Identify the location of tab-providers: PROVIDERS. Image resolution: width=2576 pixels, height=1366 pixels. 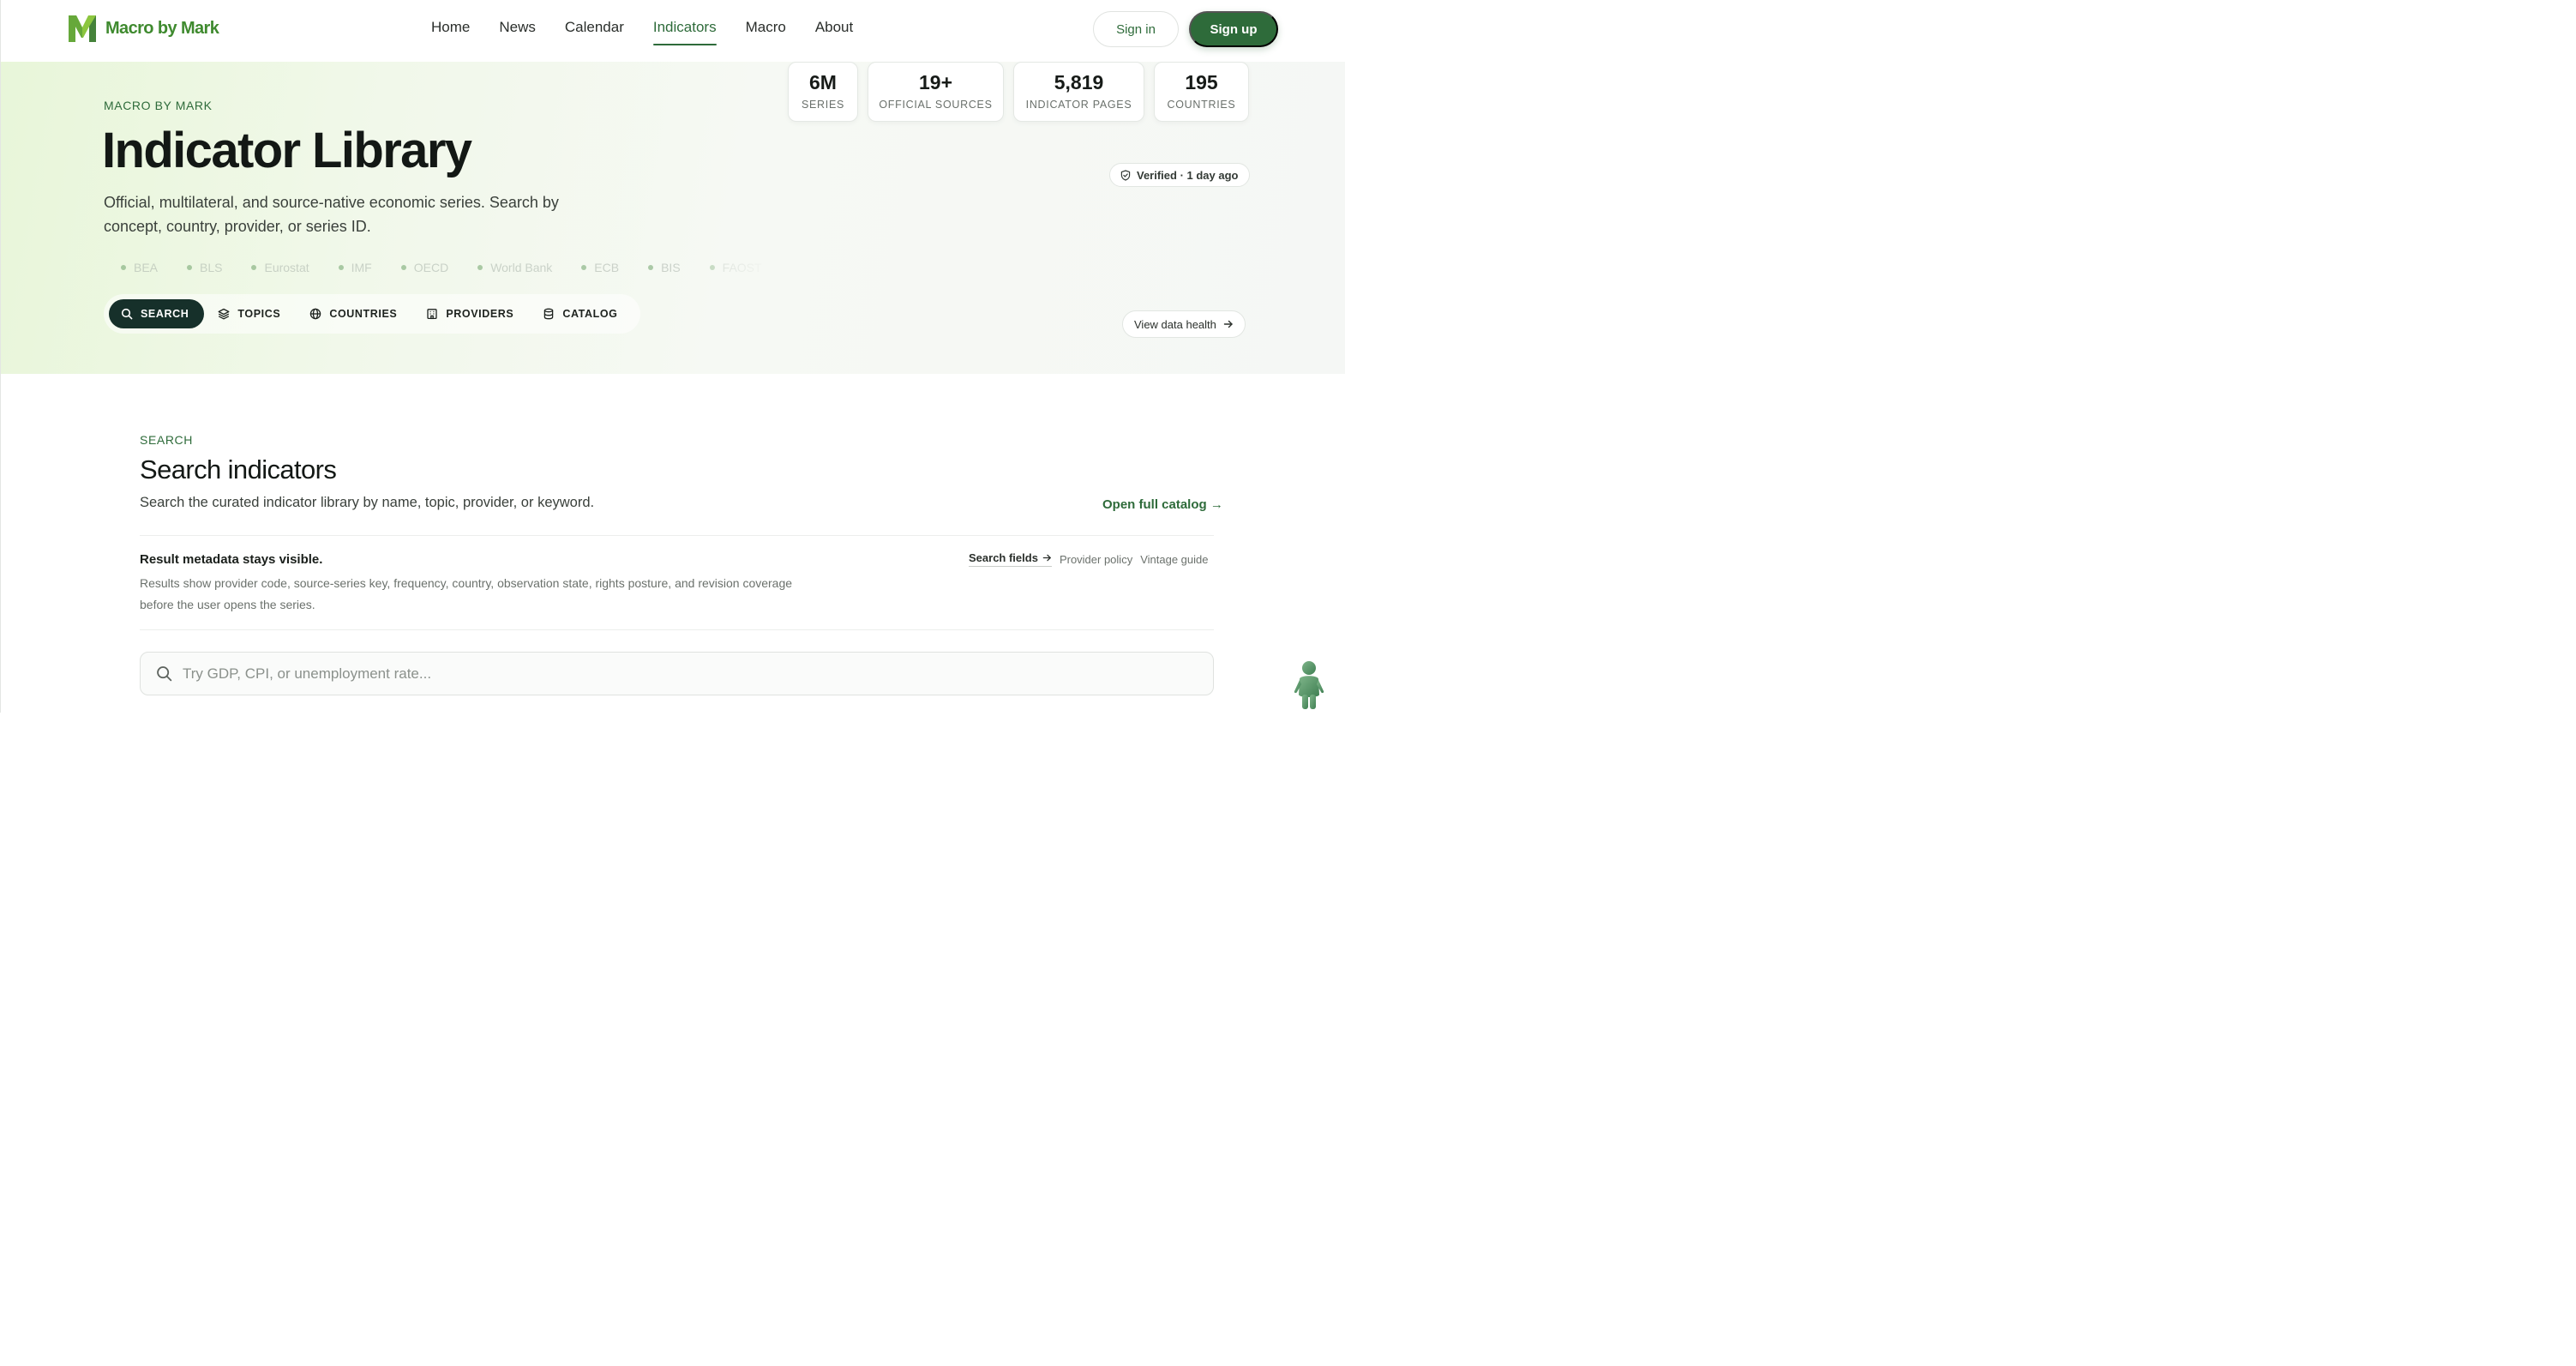
(471, 313).